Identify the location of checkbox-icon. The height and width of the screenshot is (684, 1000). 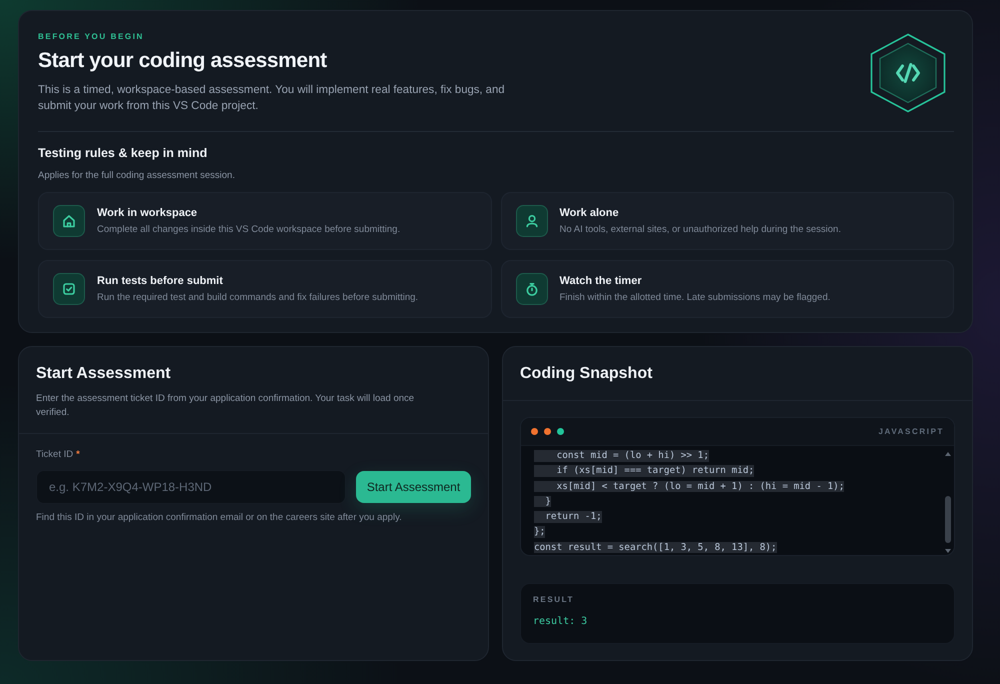
(69, 289).